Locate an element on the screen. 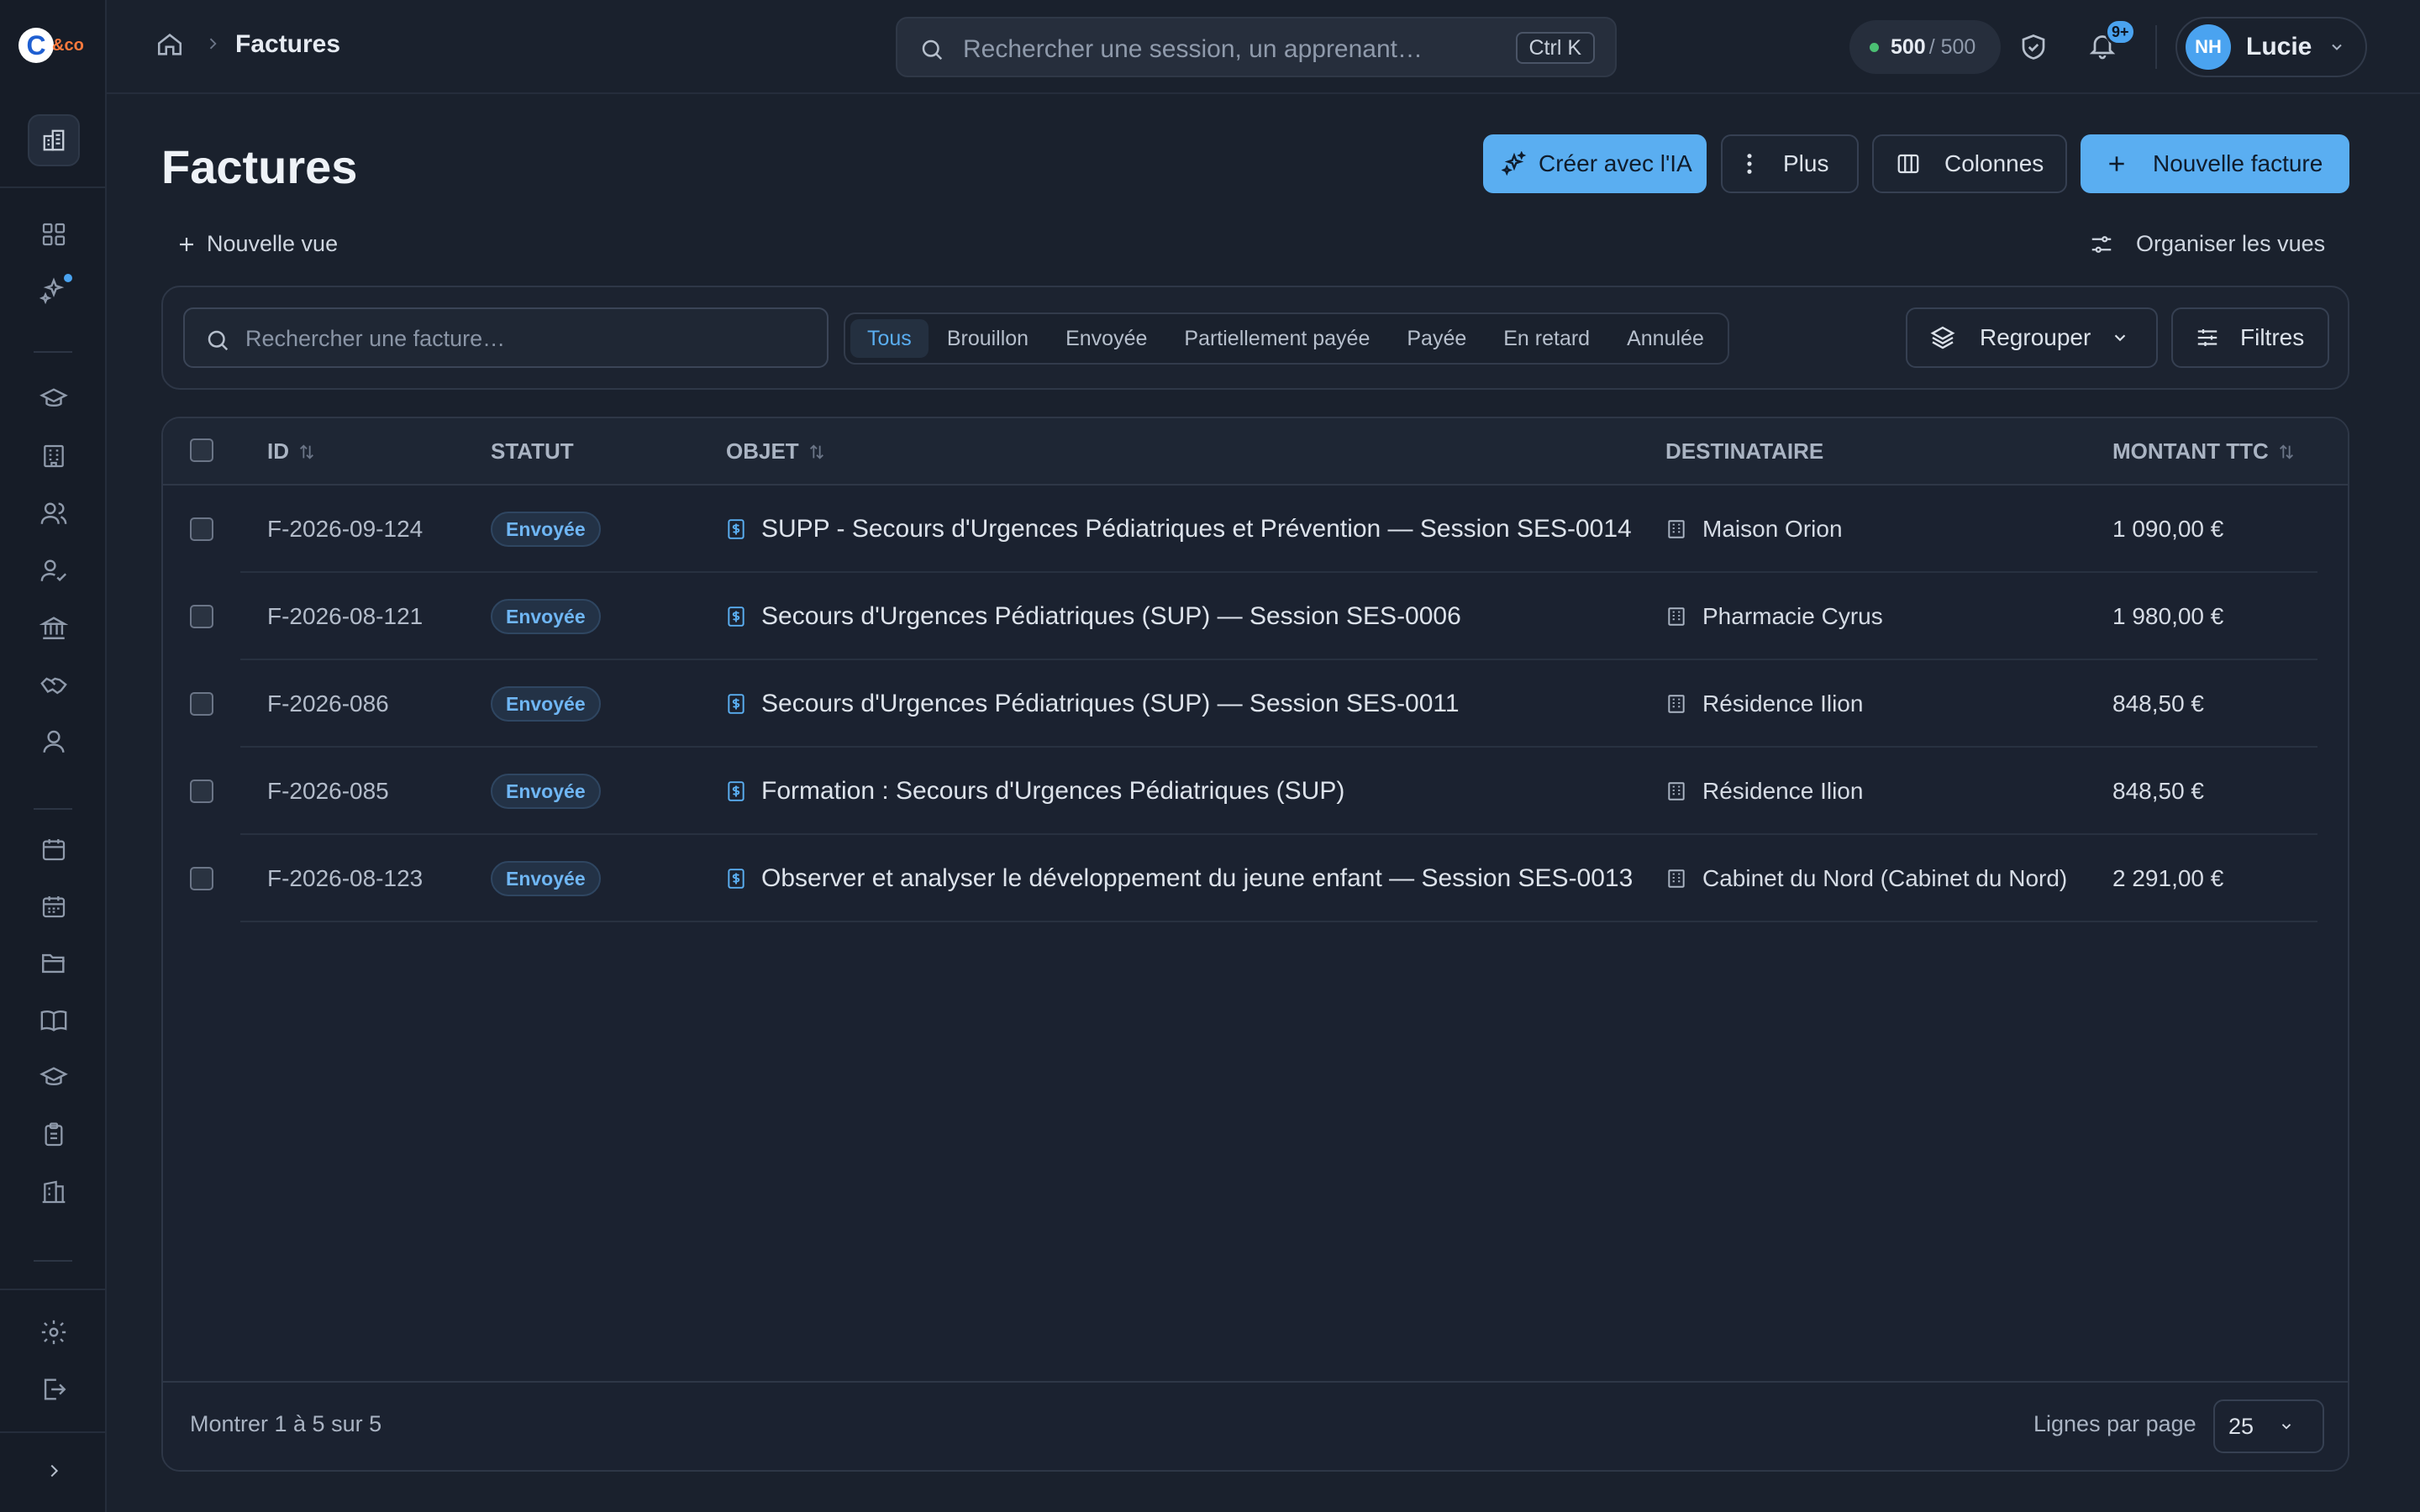 This screenshot has height=1512, width=2420. sparkle-icon is located at coordinates (1514, 163).